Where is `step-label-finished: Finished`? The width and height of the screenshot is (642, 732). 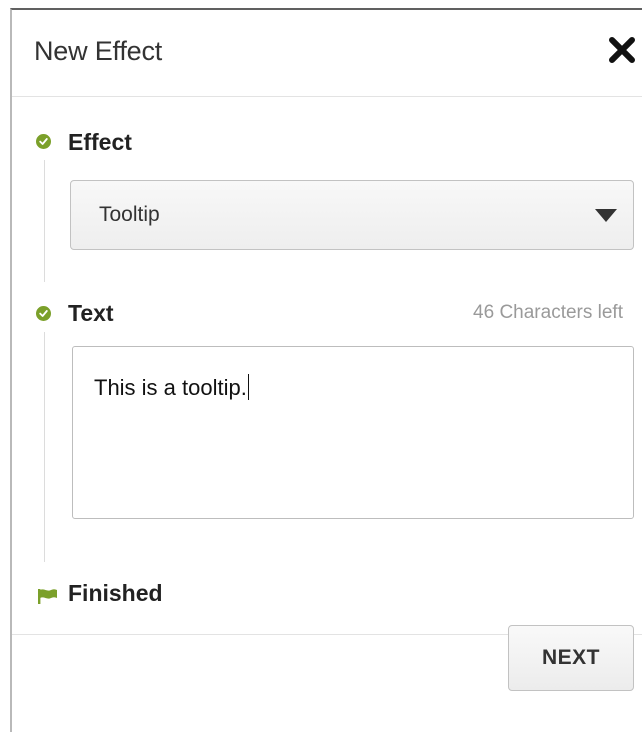 step-label-finished: Finished is located at coordinates (115, 593).